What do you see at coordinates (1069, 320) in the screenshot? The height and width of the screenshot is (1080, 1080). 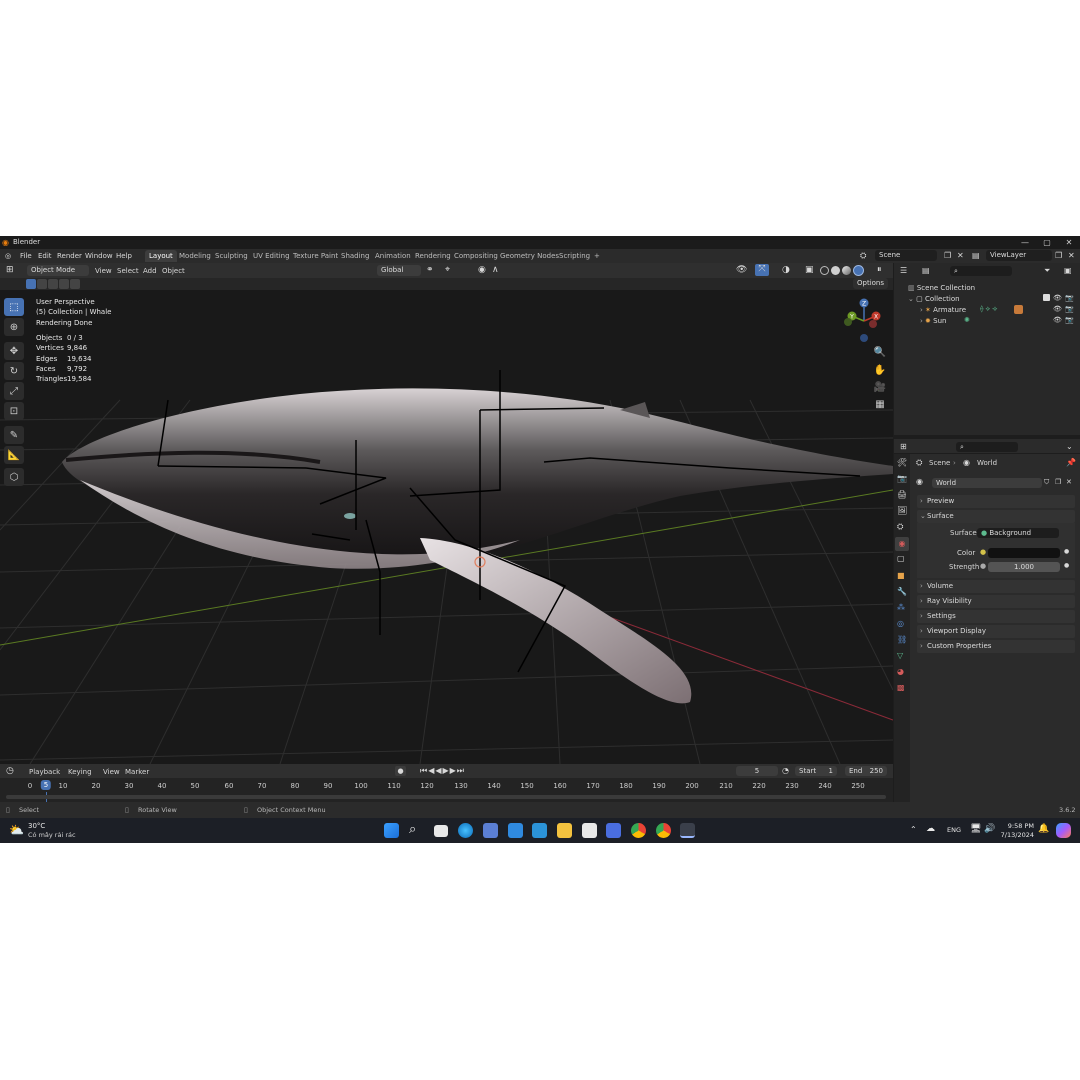 I see `sun-camera-icon: 📷` at bounding box center [1069, 320].